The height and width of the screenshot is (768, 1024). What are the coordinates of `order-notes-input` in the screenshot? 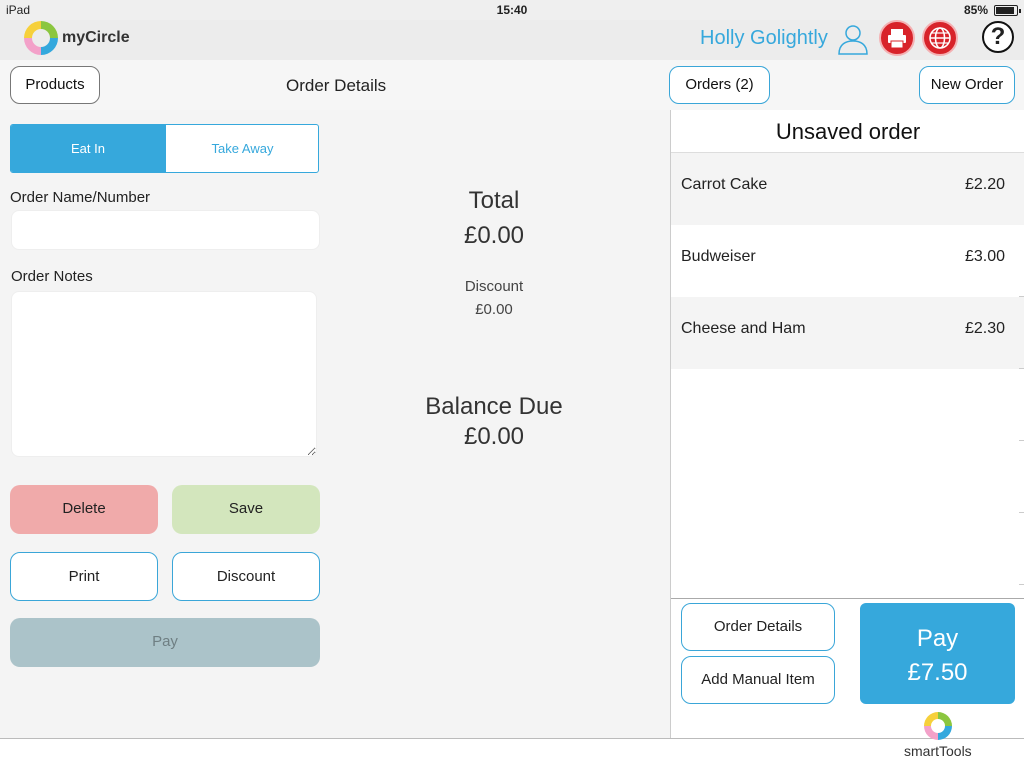 It's located at (164, 374).